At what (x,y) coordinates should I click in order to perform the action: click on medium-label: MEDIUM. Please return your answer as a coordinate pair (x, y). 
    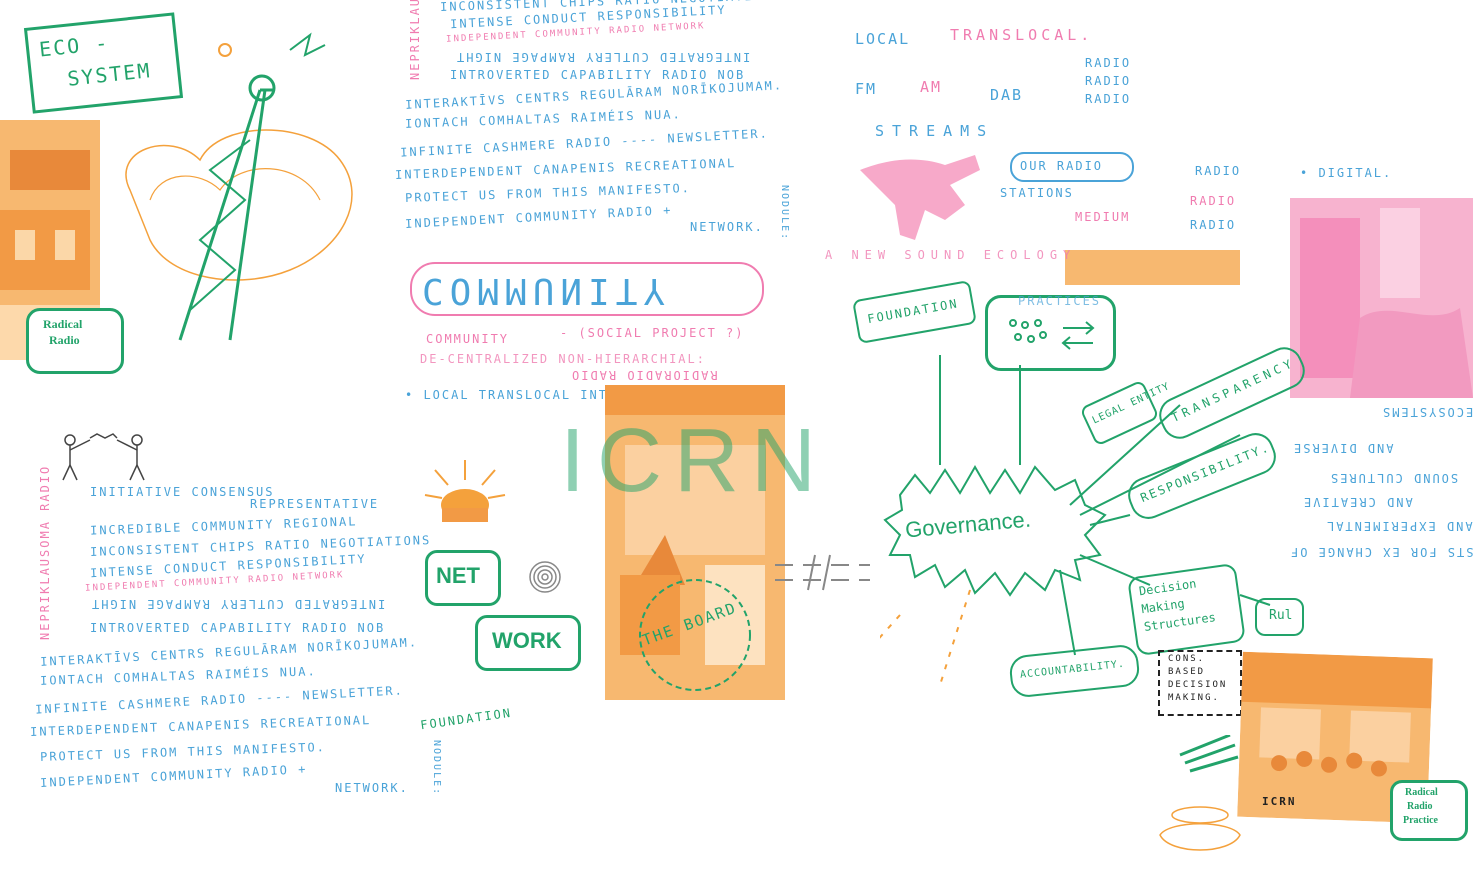
    Looking at the image, I should click on (1103, 217).